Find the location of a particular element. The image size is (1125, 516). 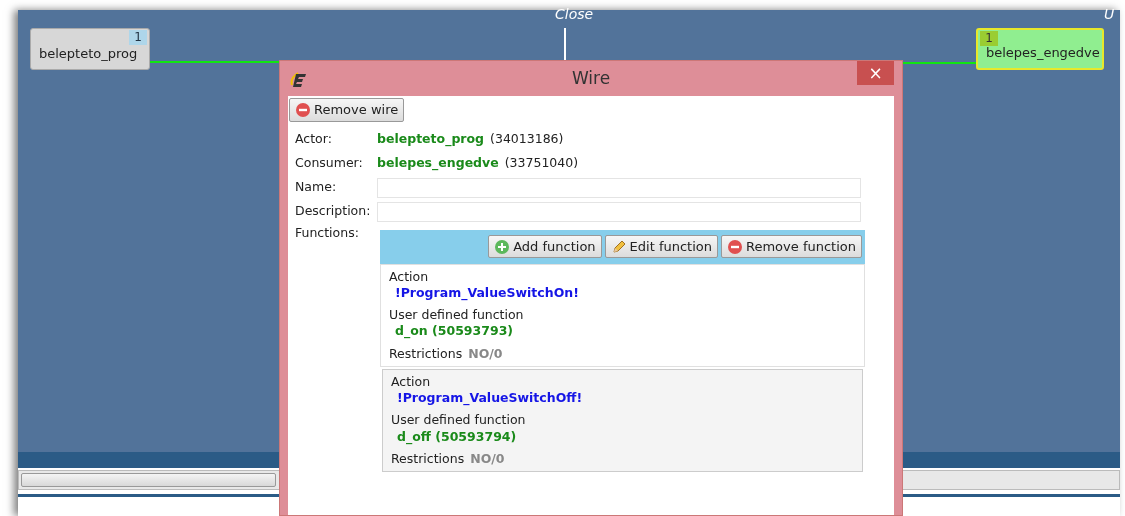

field-label: Consumer: is located at coordinates (329, 163).